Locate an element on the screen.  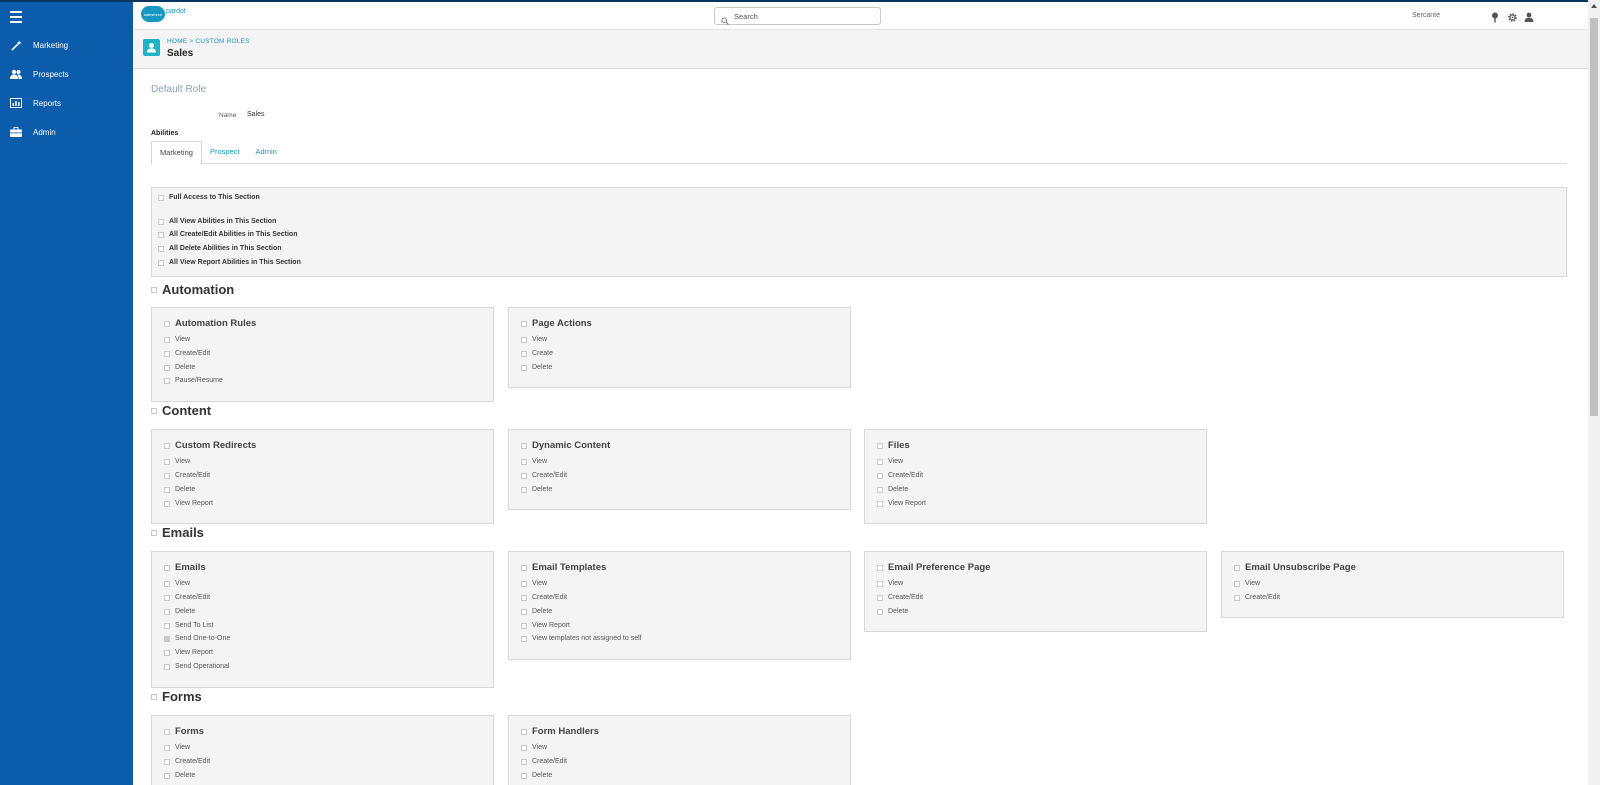
section-forms: Forms is located at coordinates (176, 696).